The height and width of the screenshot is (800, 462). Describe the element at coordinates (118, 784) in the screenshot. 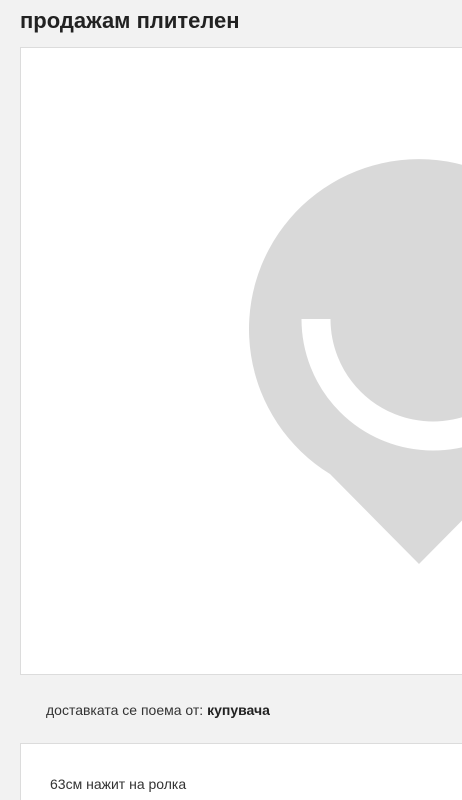

I see `description-text: 63см нажит на ролка` at that location.